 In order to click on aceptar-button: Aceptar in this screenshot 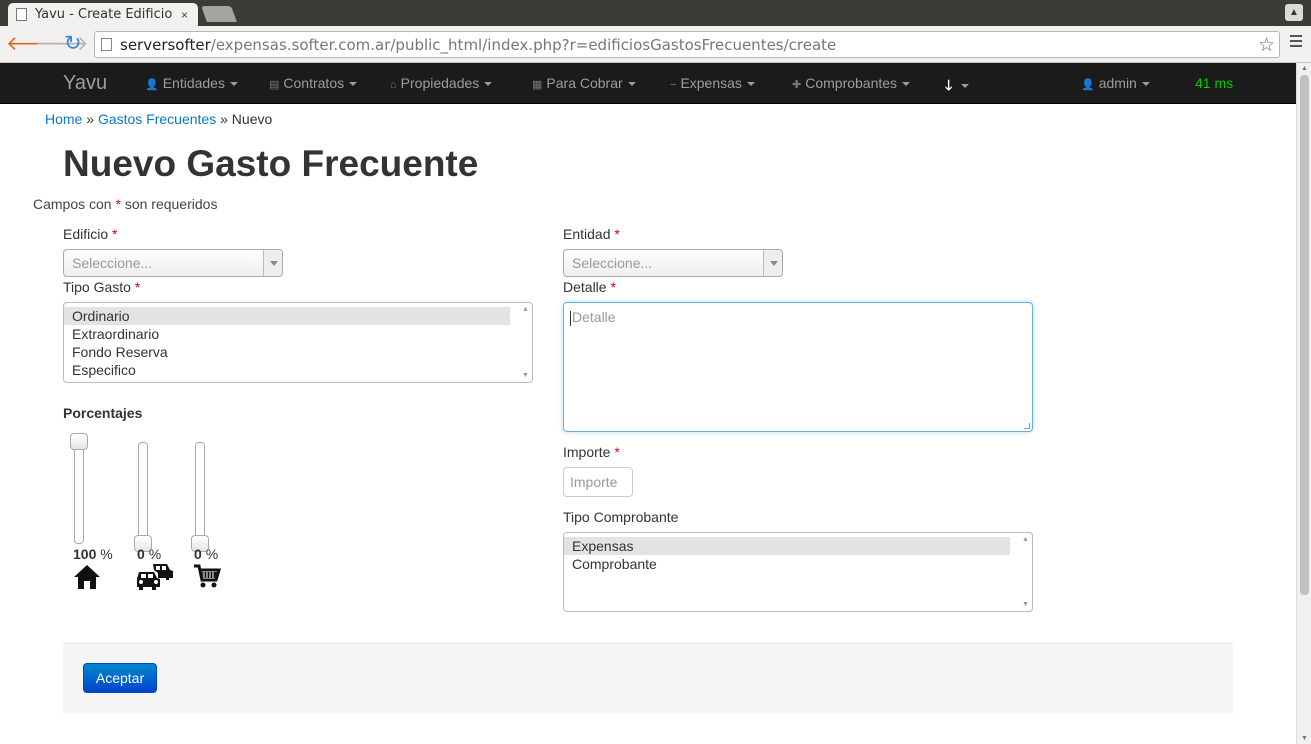, I will do `click(120, 678)`.